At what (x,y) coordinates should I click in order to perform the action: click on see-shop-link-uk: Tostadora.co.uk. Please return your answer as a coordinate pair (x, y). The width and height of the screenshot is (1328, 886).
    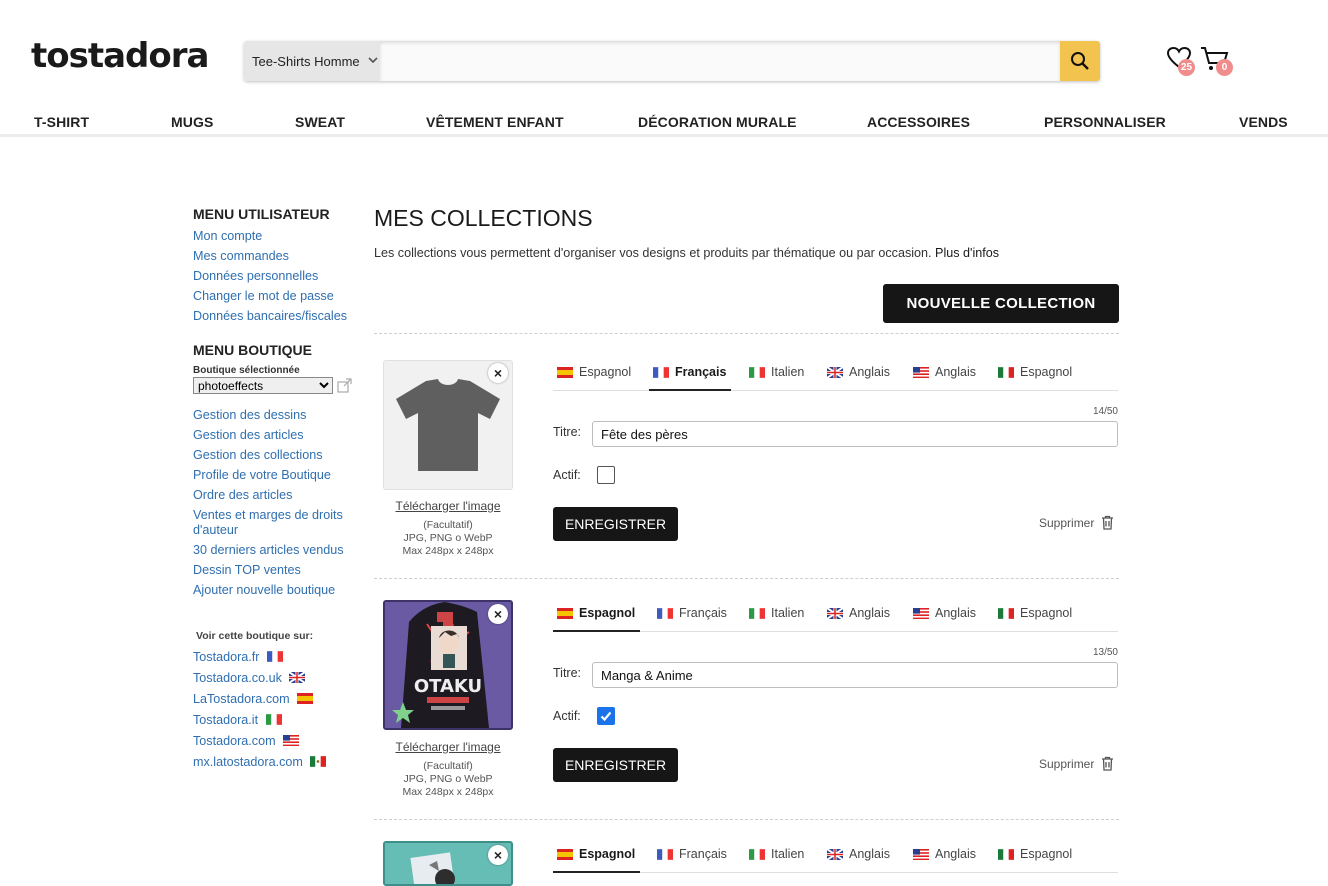
    Looking at the image, I should click on (237, 678).